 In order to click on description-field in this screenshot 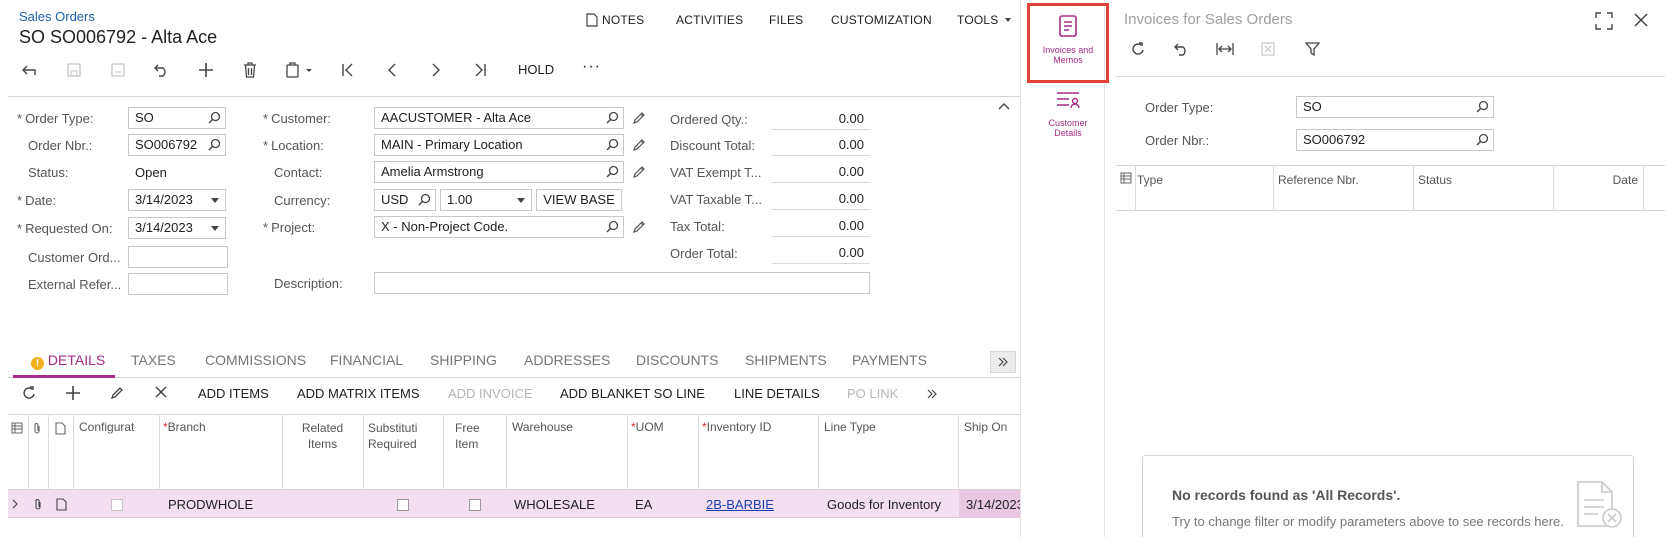, I will do `click(622, 283)`.